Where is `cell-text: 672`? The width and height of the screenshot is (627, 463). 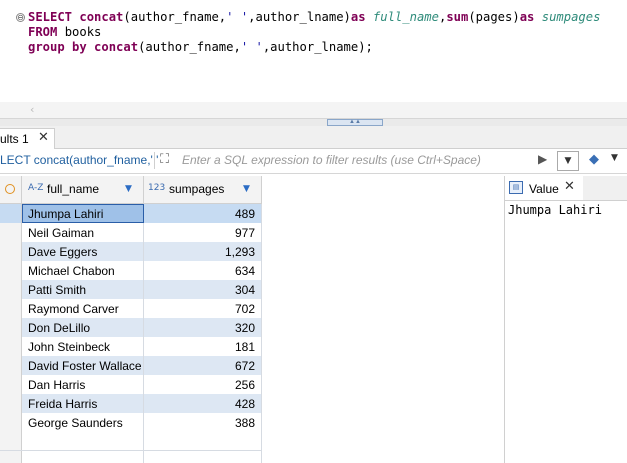
cell-text: 672 is located at coordinates (244, 366).